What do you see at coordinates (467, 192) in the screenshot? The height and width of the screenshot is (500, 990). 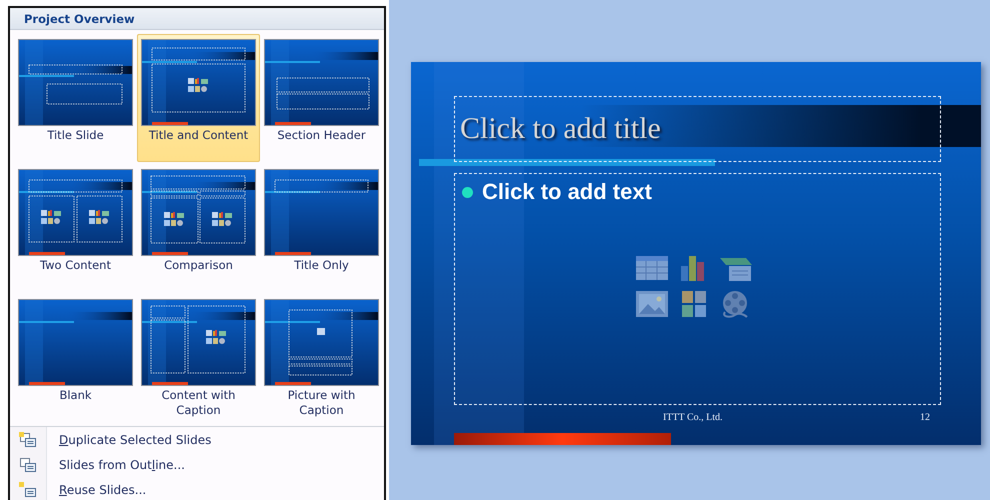 I see `bullet-icon` at bounding box center [467, 192].